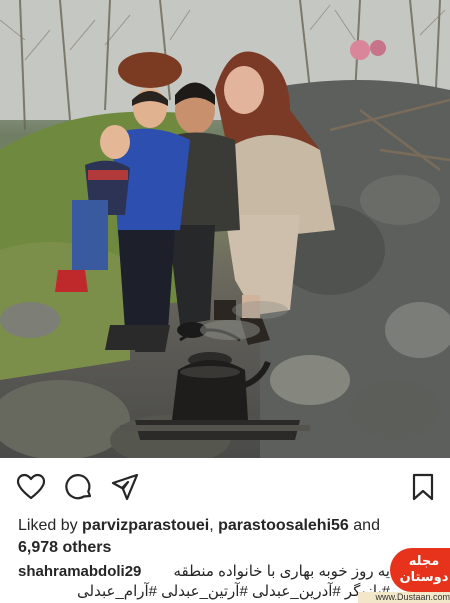 The image size is (450, 603). I want to click on like-button, so click(31, 487).